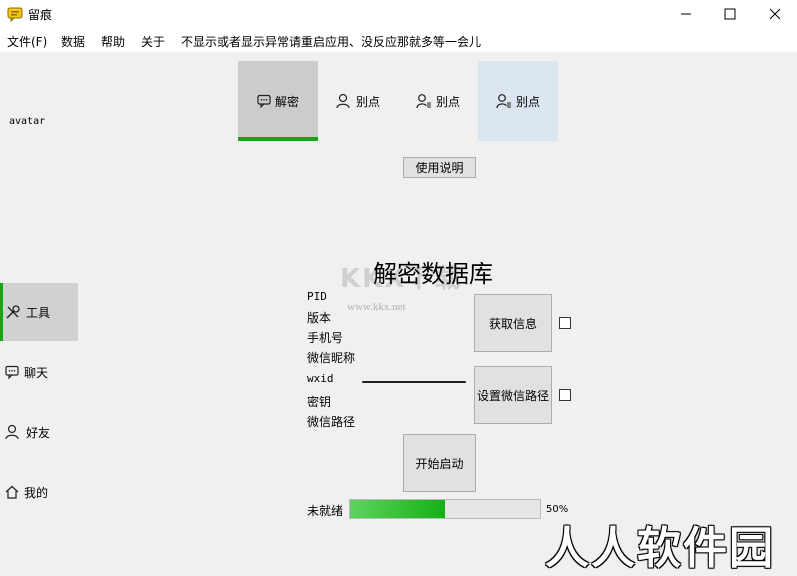 This screenshot has width=797, height=576. I want to click on menu-about: 关于, so click(153, 41).